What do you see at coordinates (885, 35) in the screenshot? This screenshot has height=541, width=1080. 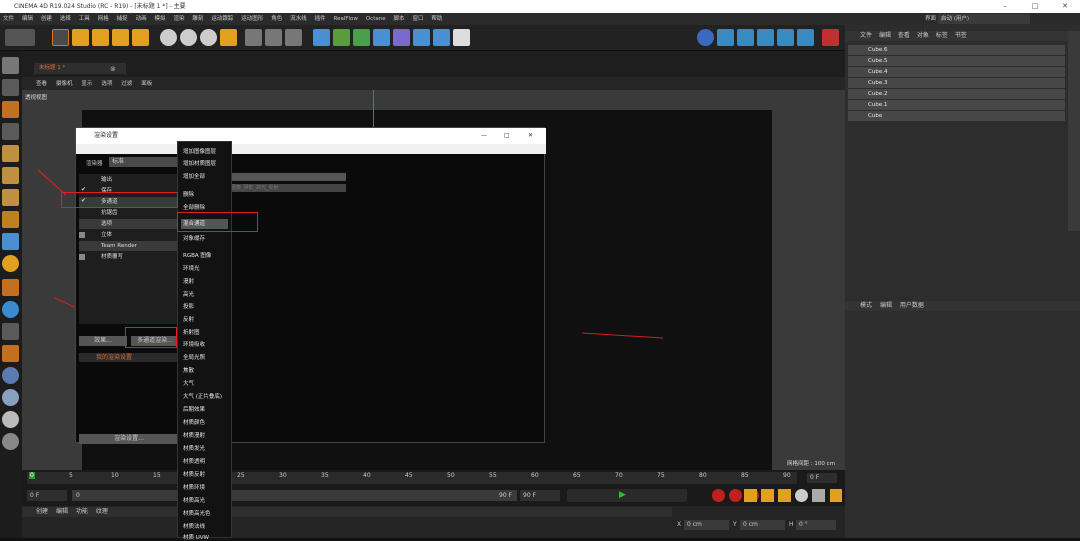 I see `om-menu-edit: 编辑` at bounding box center [885, 35].